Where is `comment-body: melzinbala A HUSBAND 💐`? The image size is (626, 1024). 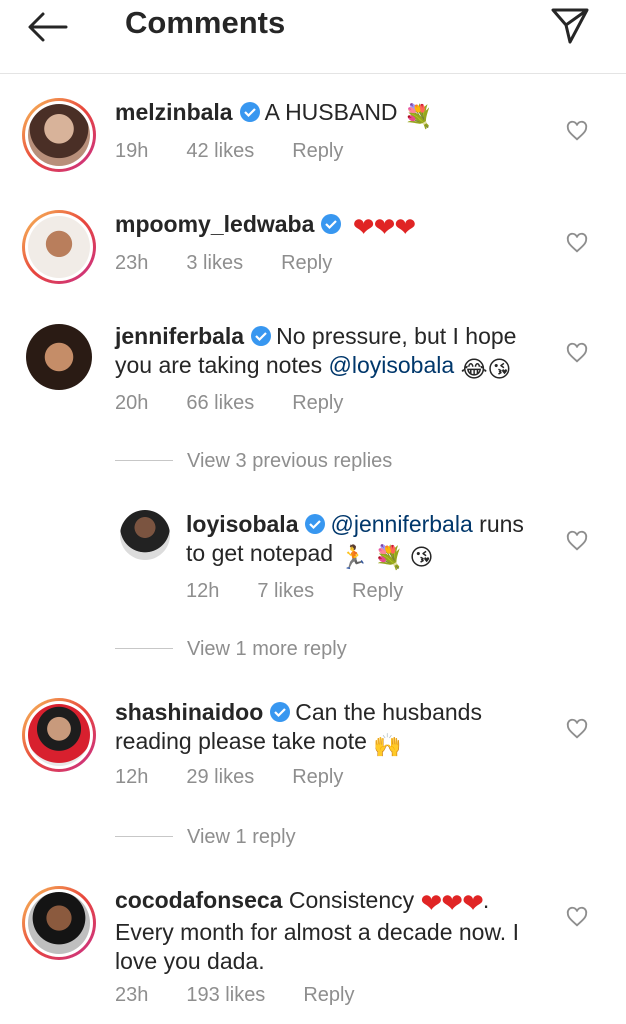
comment-body: melzinbala A HUSBAND 💐 is located at coordinates (274, 114).